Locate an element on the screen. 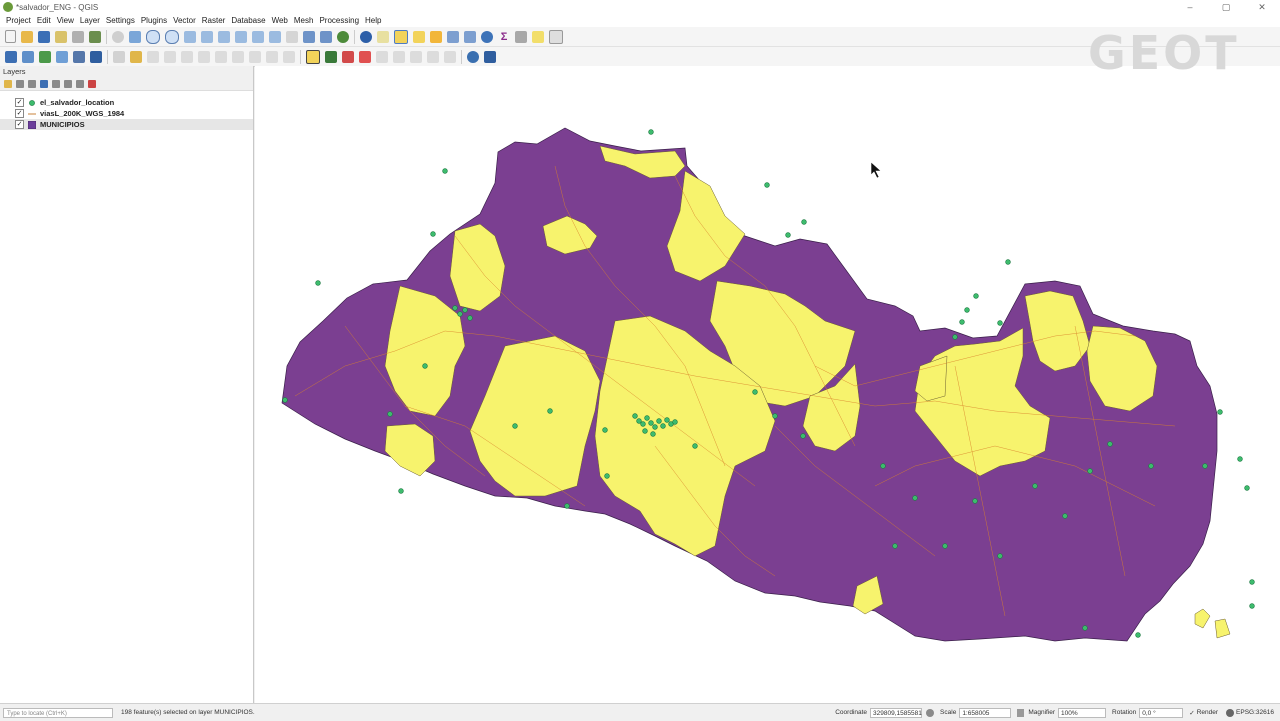 The height and width of the screenshot is (721, 1280). pan-icon is located at coordinates (118, 36).